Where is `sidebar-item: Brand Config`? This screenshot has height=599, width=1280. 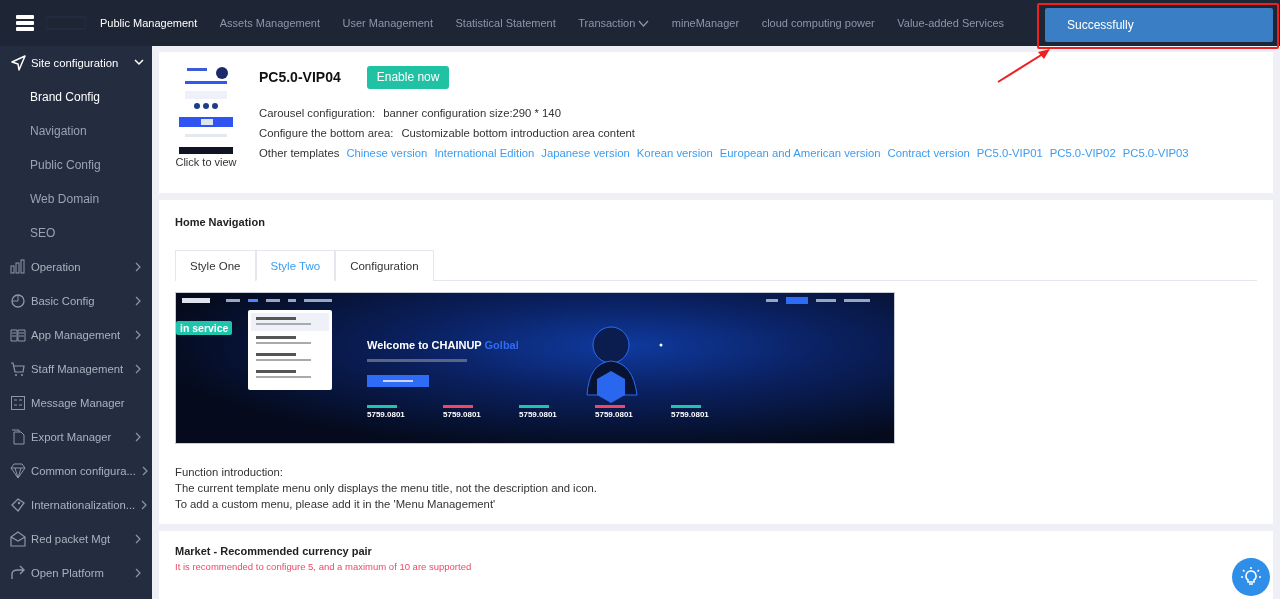 sidebar-item: Brand Config is located at coordinates (76, 97).